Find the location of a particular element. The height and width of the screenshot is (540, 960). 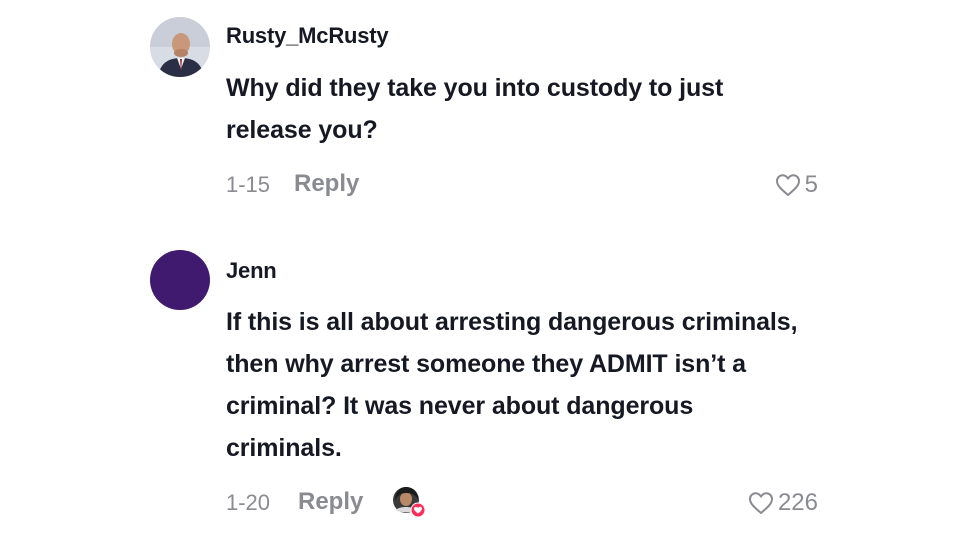

like-count: 226 is located at coordinates (797, 502).